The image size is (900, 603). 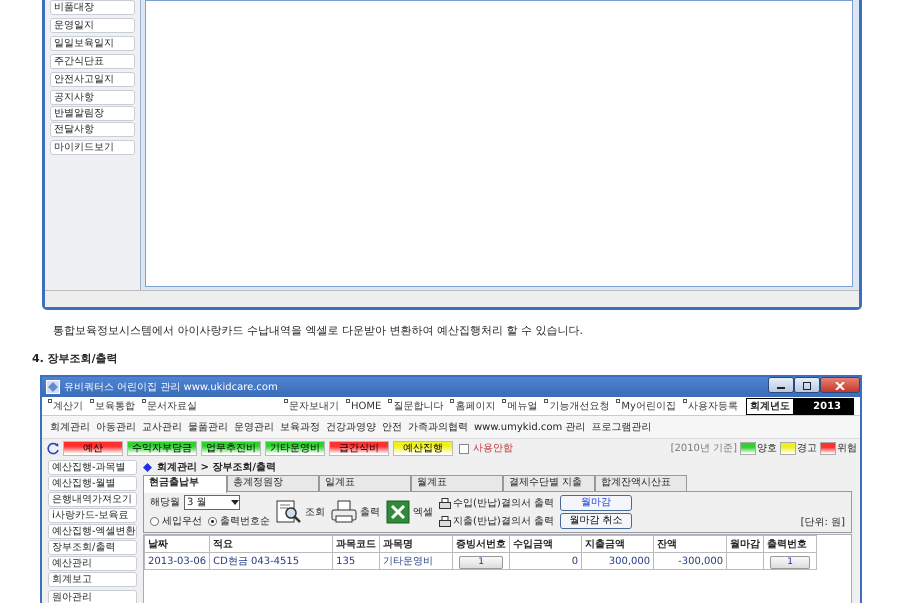 What do you see at coordinates (162, 427) in the screenshot?
I see `menu-item: 교사관리` at bounding box center [162, 427].